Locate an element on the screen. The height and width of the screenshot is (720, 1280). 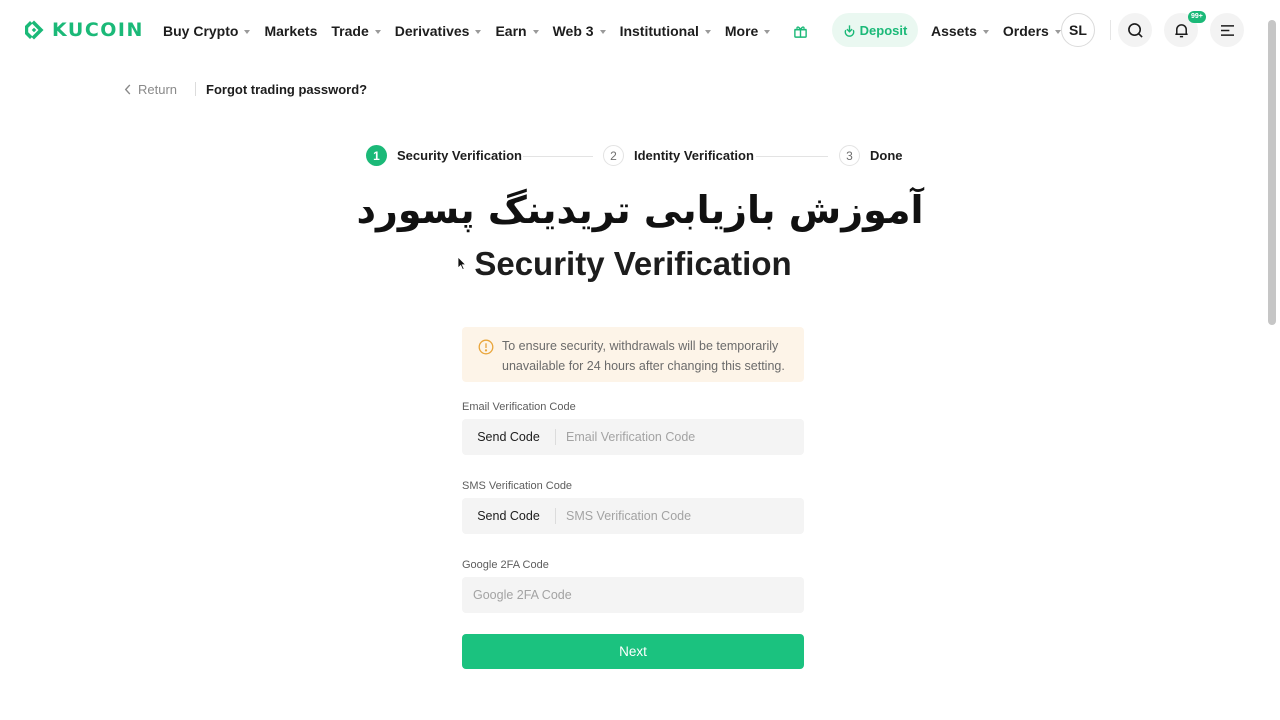
nav-more-label: More is located at coordinates (741, 31).